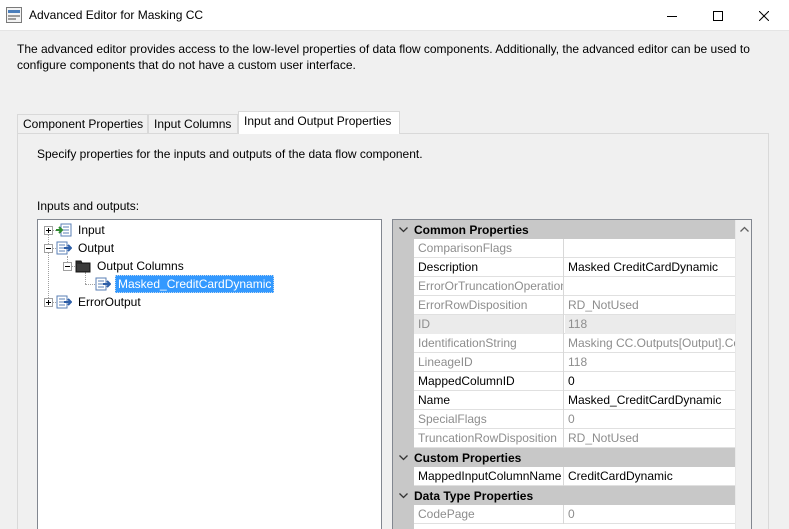 This screenshot has height=529, width=789. What do you see at coordinates (403, 374) in the screenshot?
I see `property-grid-margin` at bounding box center [403, 374].